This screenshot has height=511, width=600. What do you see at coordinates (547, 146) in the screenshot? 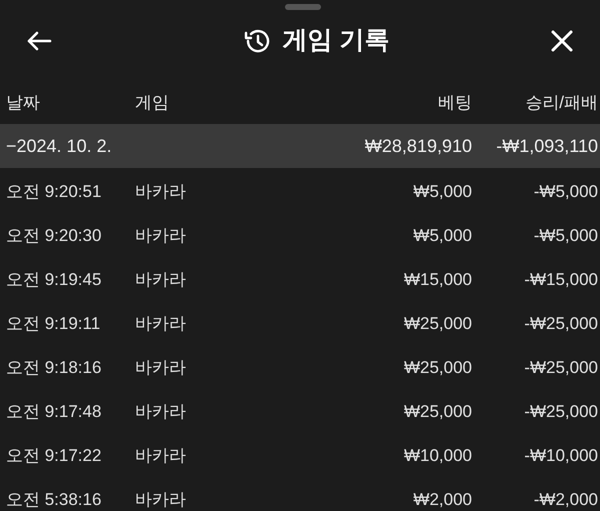
I see `group-result-total: -₩1,093,110` at bounding box center [547, 146].